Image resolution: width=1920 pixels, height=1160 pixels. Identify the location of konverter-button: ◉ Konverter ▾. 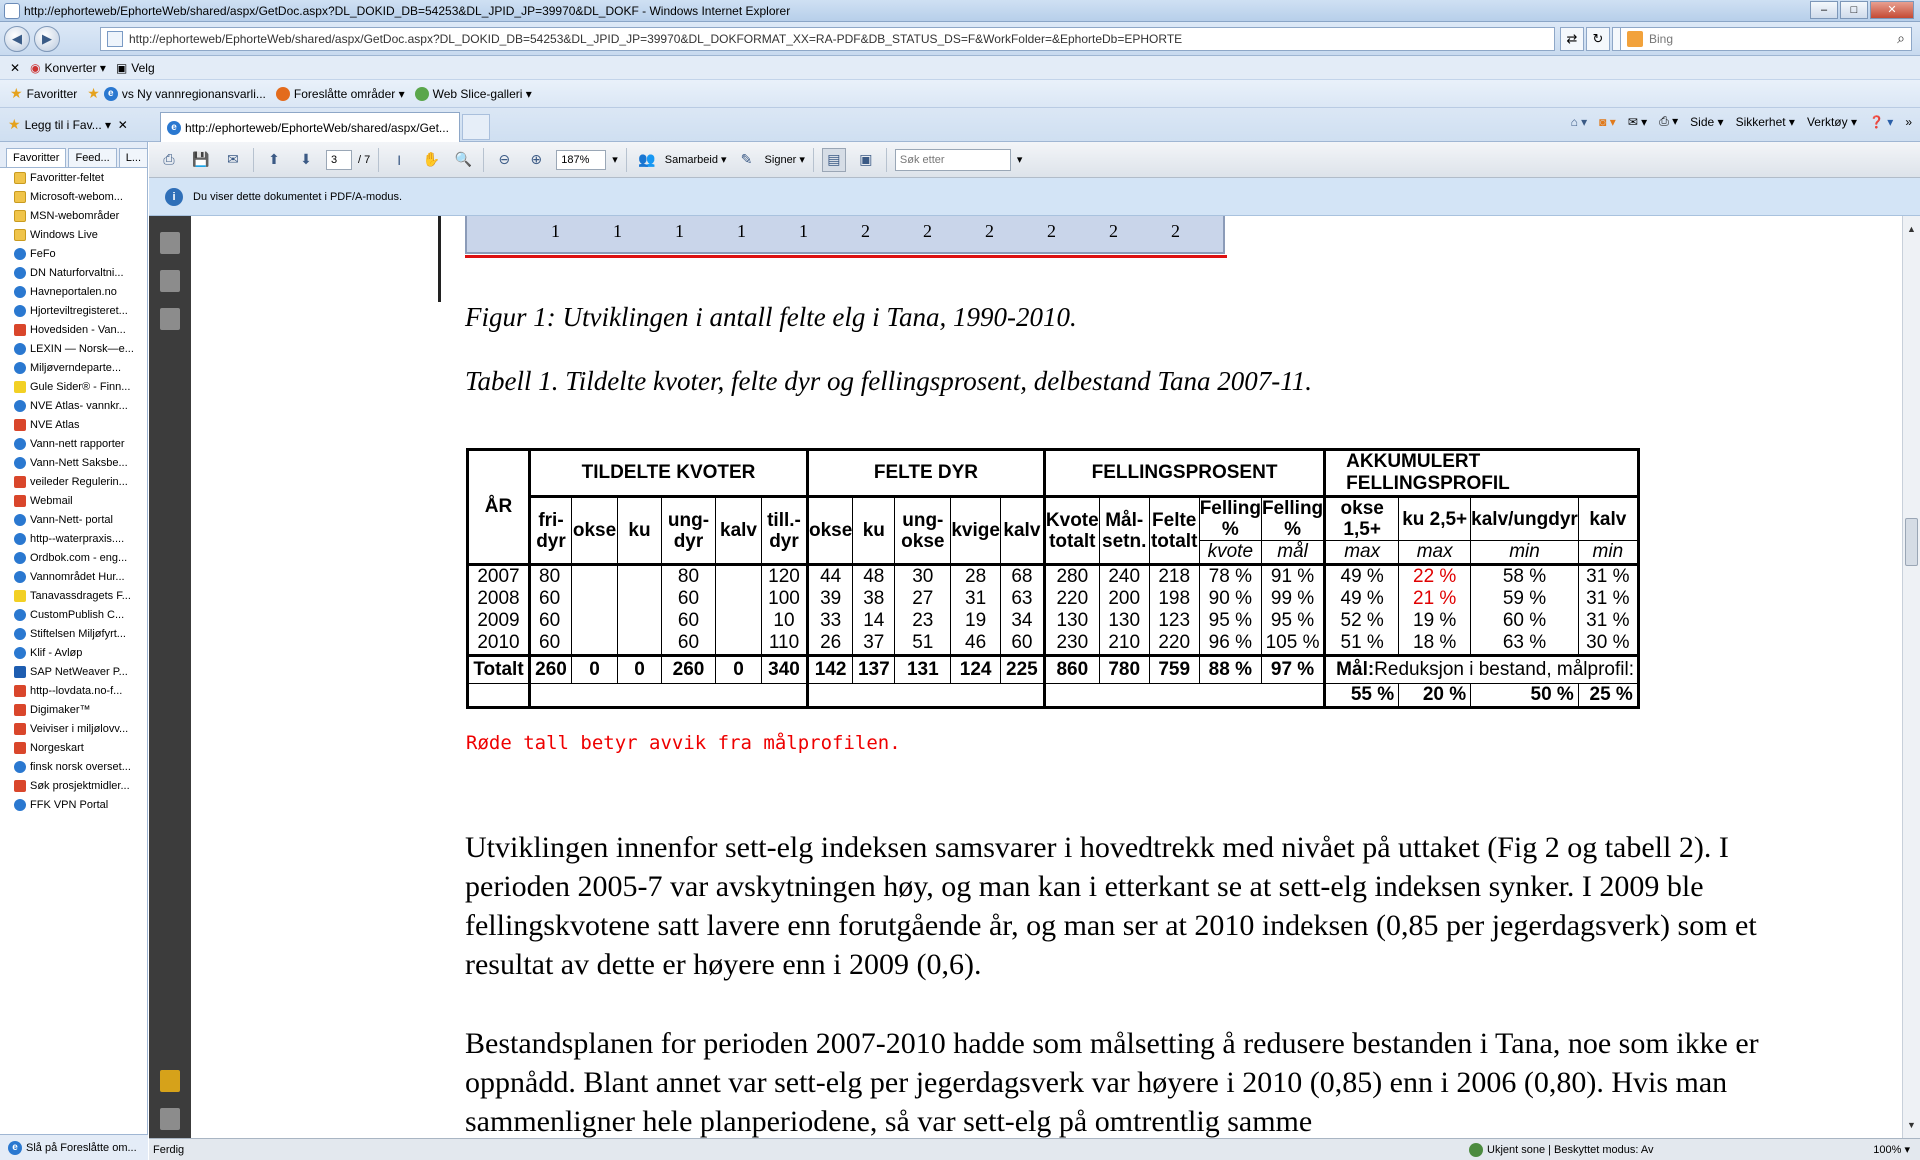
(68, 68).